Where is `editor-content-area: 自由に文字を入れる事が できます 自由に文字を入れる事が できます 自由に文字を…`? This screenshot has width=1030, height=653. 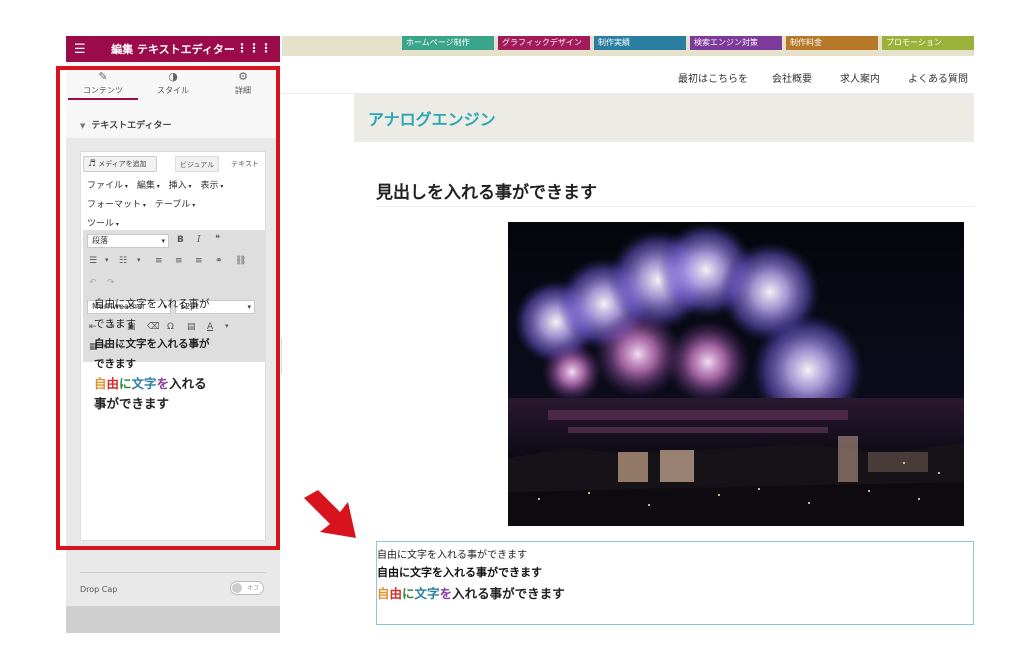 editor-content-area: 自由に文字を入れる事が できます 自由に文字を入れる事が できます 自由に文字を… is located at coordinates (169, 354).